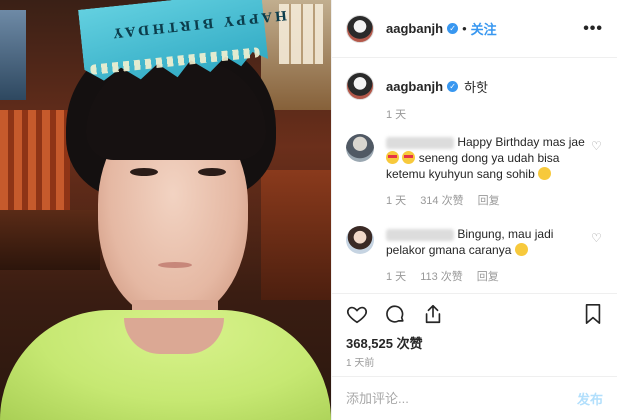 This screenshot has height=420, width=617. Describe the element at coordinates (460, 174) in the screenshot. I see `comment-text-line: ketemu kyuhyun sang sohib` at that location.